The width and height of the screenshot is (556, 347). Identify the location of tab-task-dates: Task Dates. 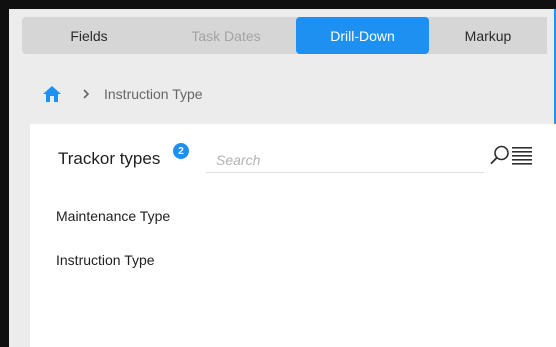
(226, 35).